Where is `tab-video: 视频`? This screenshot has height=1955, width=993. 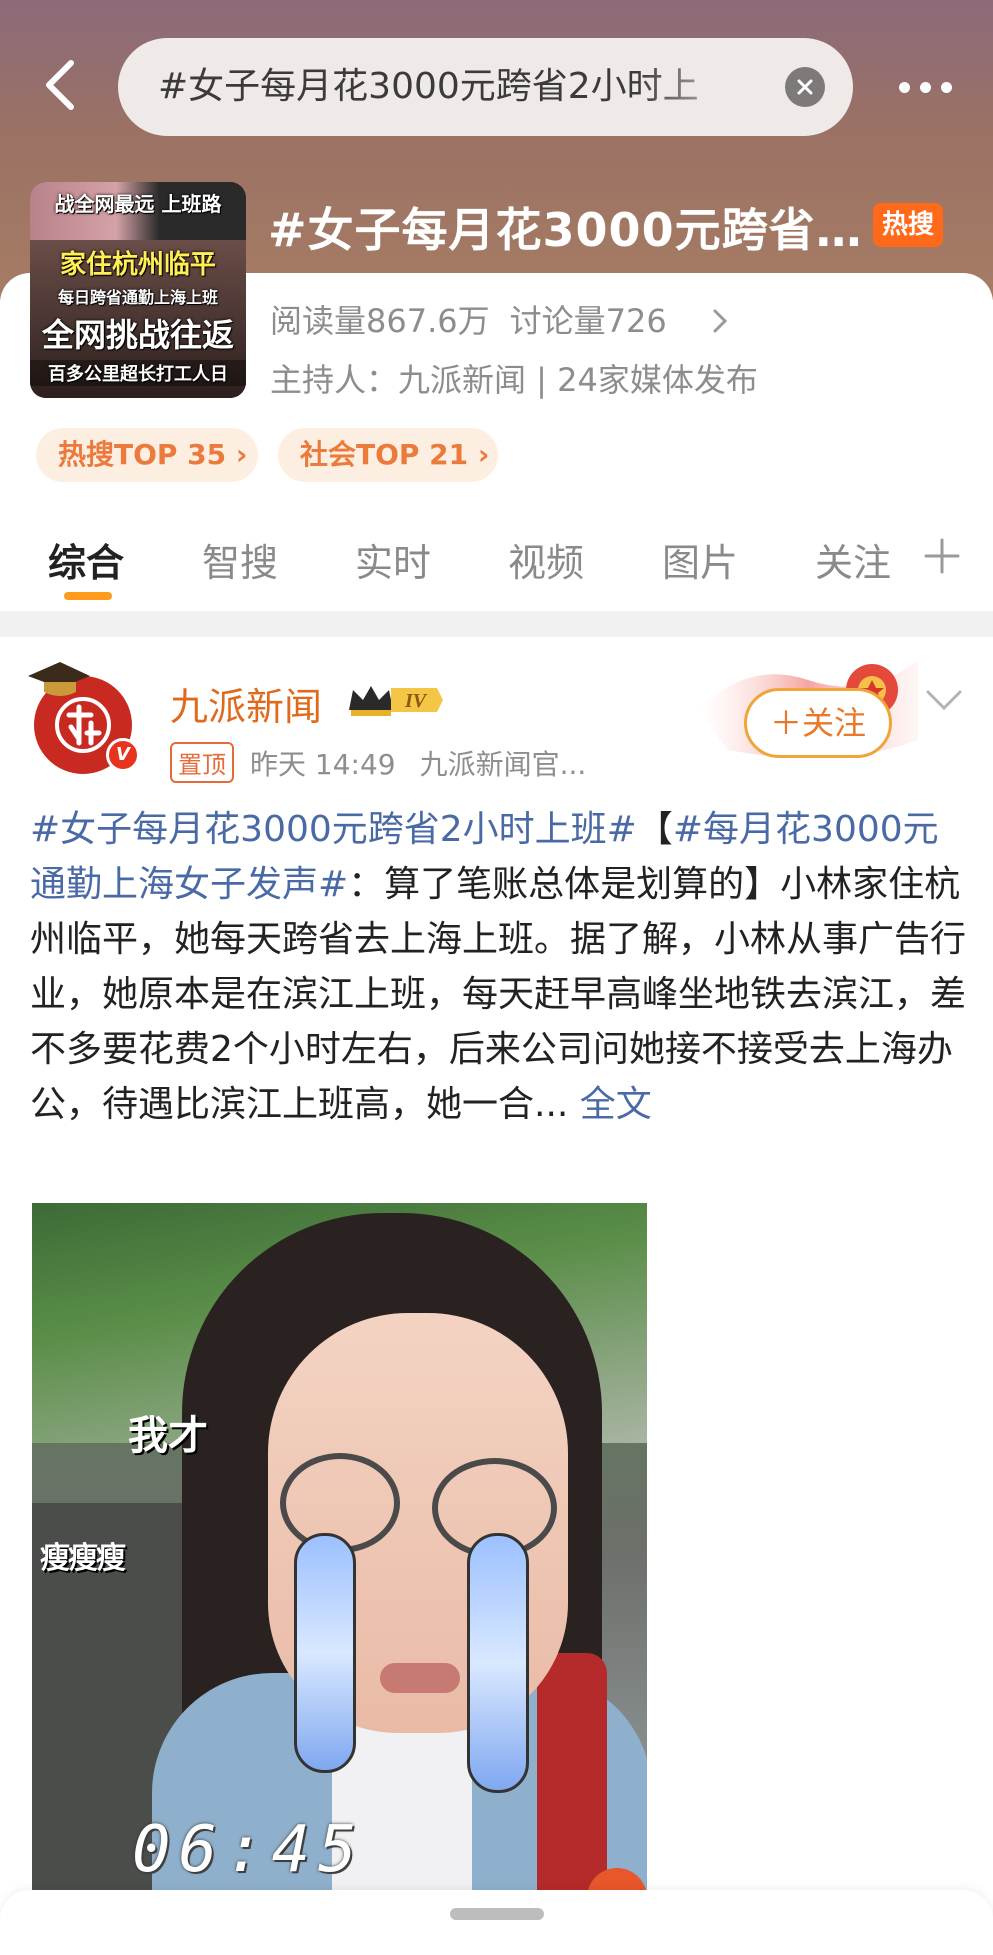 tab-video: 视频 is located at coordinates (546, 559).